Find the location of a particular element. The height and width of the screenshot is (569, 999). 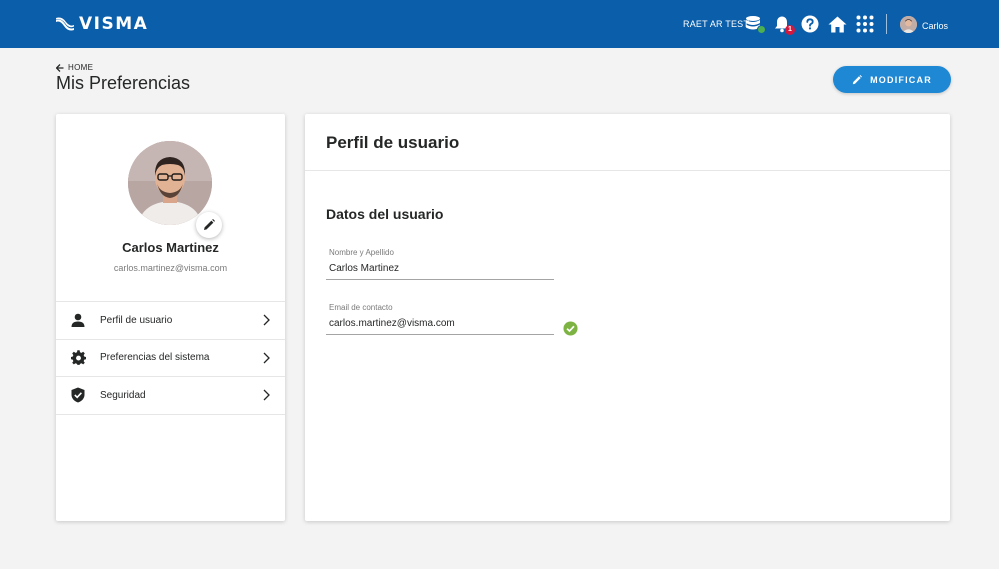

full-name-label: Nombre y Apellido is located at coordinates (361, 252).